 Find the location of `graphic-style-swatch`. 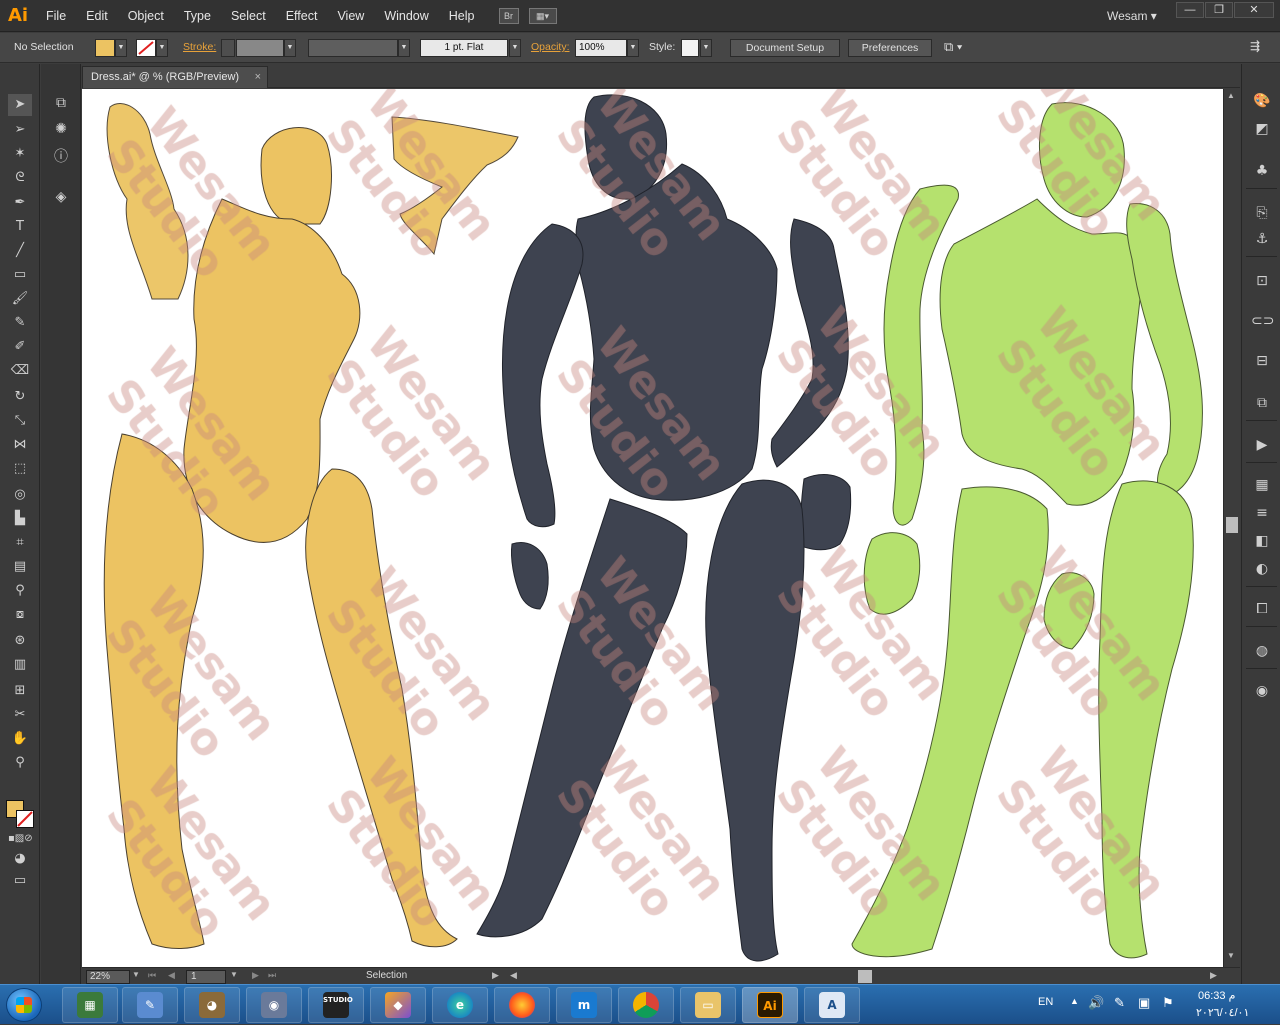

graphic-style-swatch is located at coordinates (690, 48).